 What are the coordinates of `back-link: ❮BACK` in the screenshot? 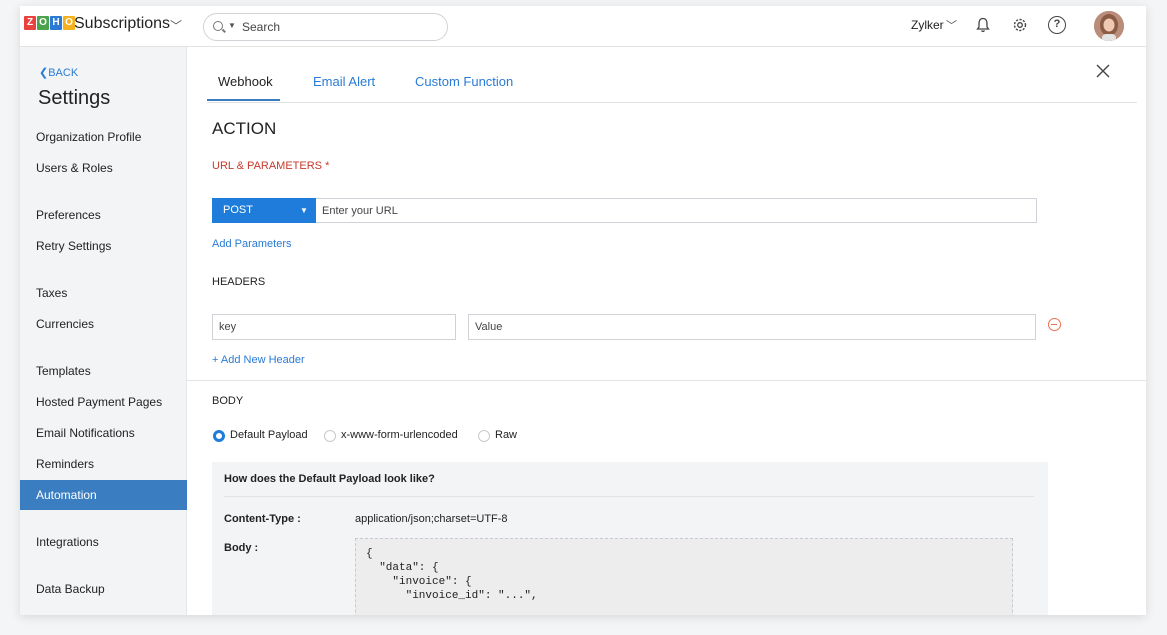 It's located at (58, 72).